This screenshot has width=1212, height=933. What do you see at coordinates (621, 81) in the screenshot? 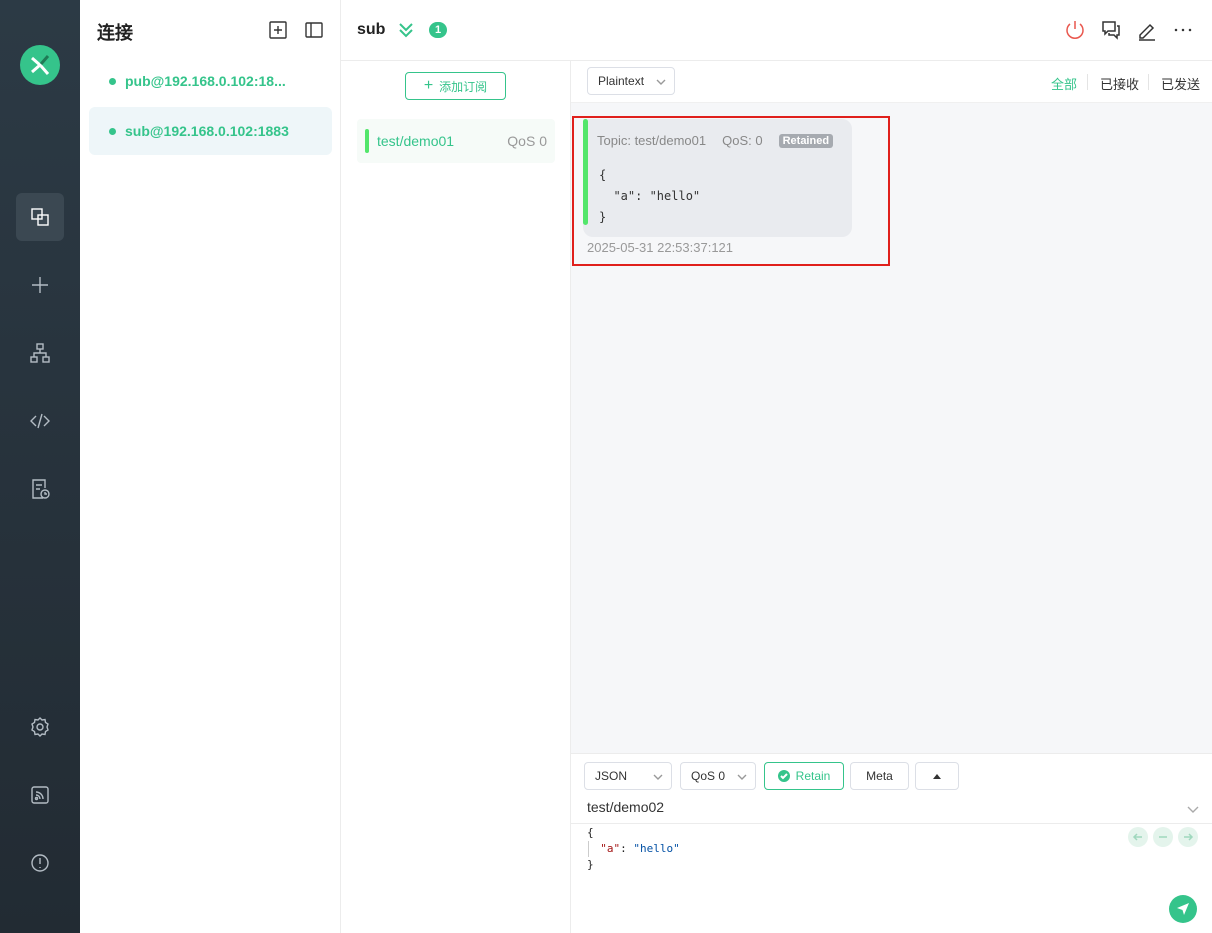
I see `payload-format-value: Plaintext` at bounding box center [621, 81].